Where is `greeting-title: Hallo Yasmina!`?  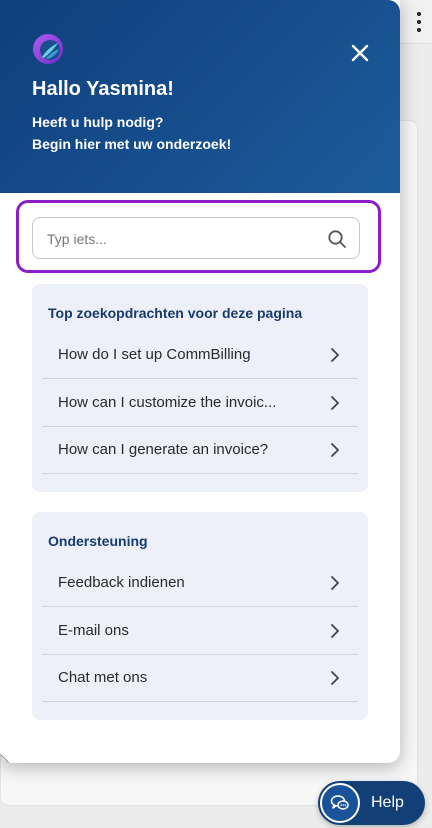
greeting-title: Hallo Yasmina! is located at coordinates (103, 89).